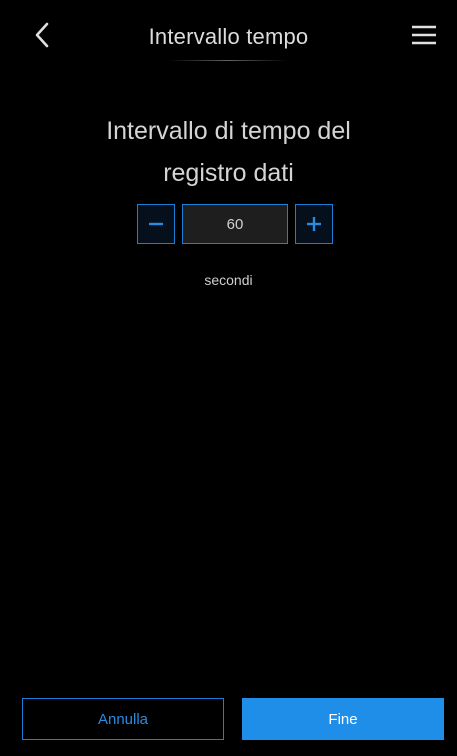  I want to click on heading-line-1: Intervallo di tempo del, so click(228, 131).